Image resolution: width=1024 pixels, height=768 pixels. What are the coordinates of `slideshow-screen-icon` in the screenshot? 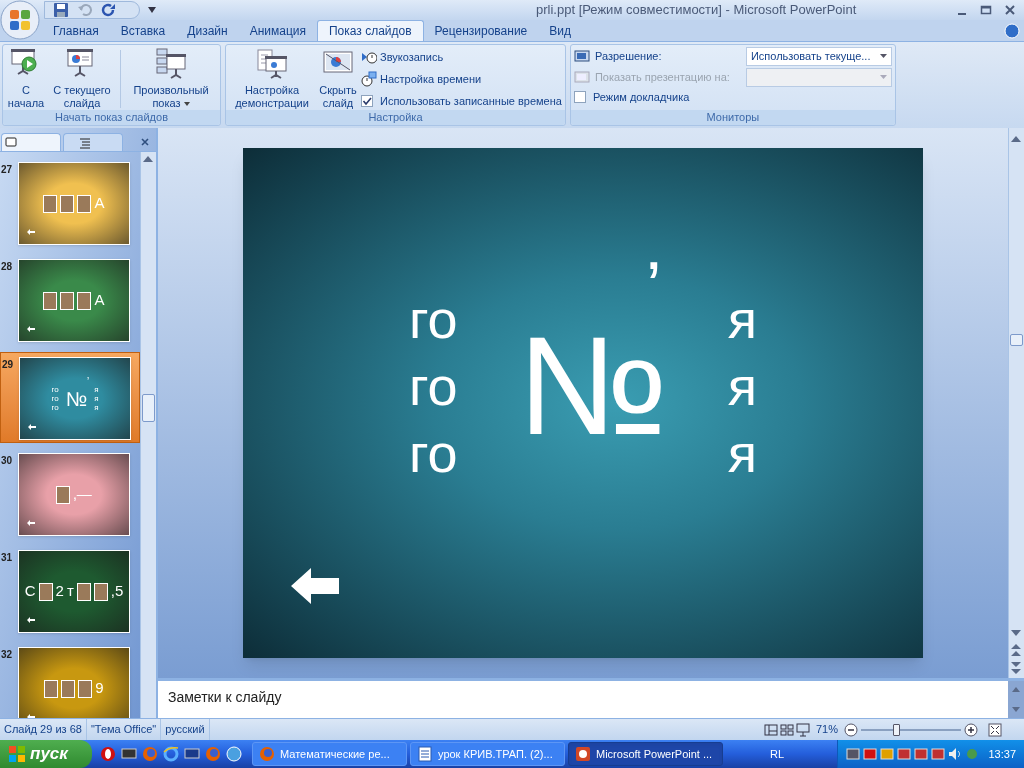 It's located at (171, 64).